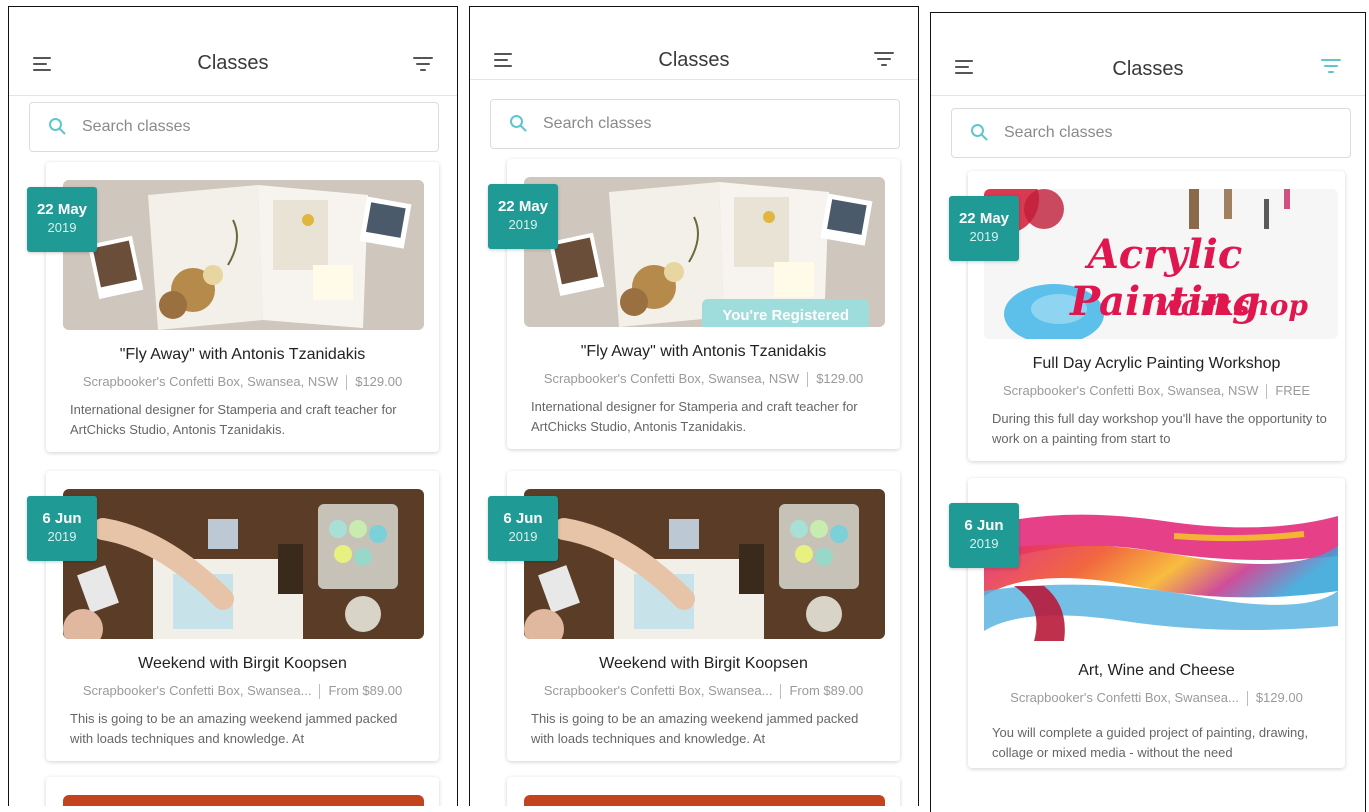  Describe the element at coordinates (1161, 264) in the screenshot. I see `class-image: Acrylic Painting workshop` at that location.